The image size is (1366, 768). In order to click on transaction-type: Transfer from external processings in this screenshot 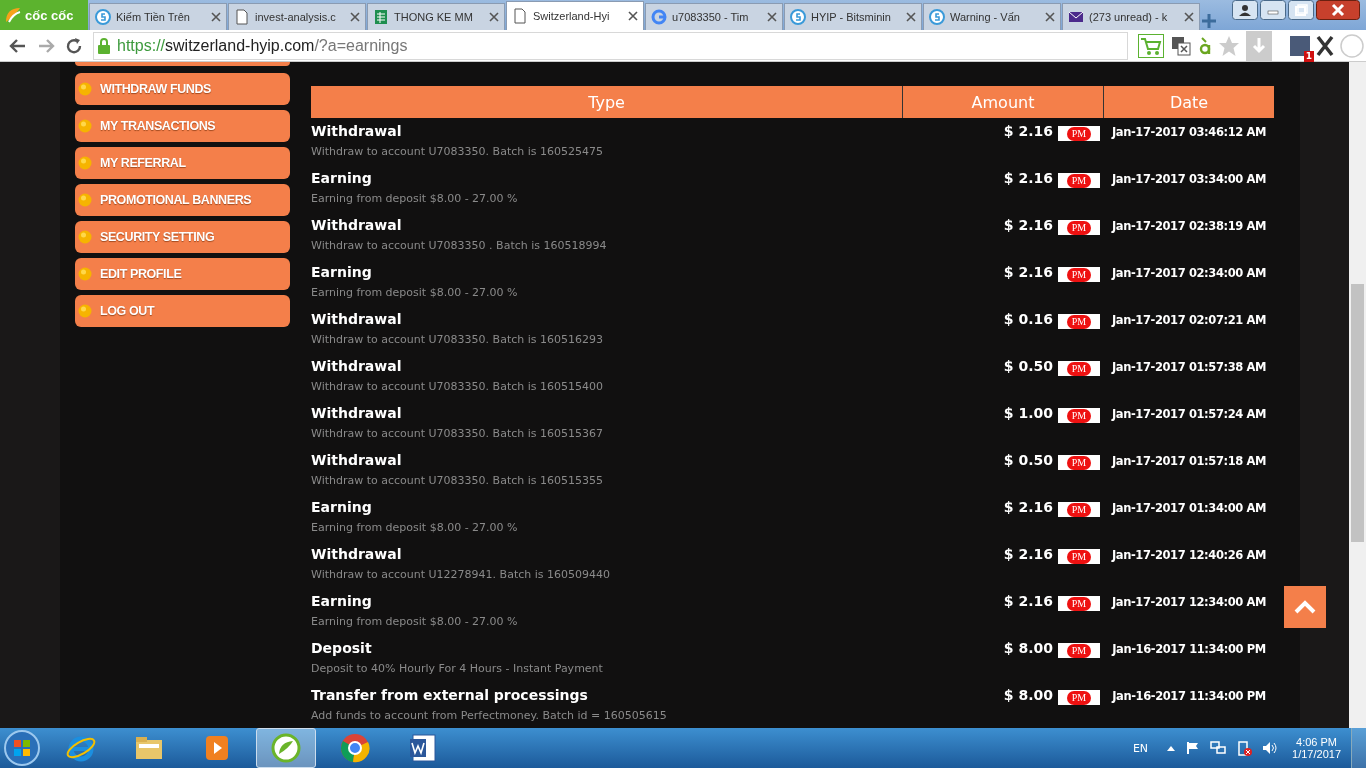, I will do `click(450, 695)`.